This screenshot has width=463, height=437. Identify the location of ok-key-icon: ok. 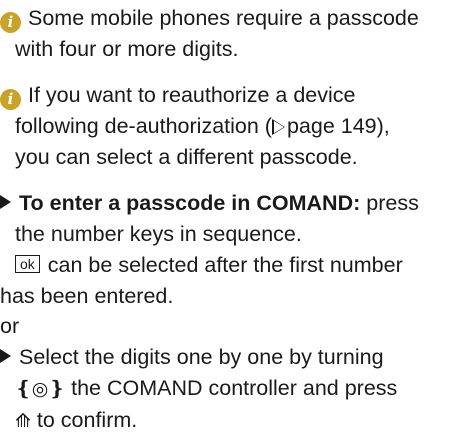
(27, 264).